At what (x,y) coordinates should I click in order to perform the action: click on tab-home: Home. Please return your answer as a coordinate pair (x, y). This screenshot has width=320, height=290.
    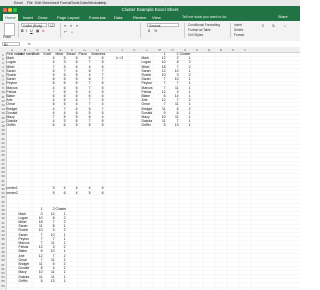
    Looking at the image, I should click on (10, 17).